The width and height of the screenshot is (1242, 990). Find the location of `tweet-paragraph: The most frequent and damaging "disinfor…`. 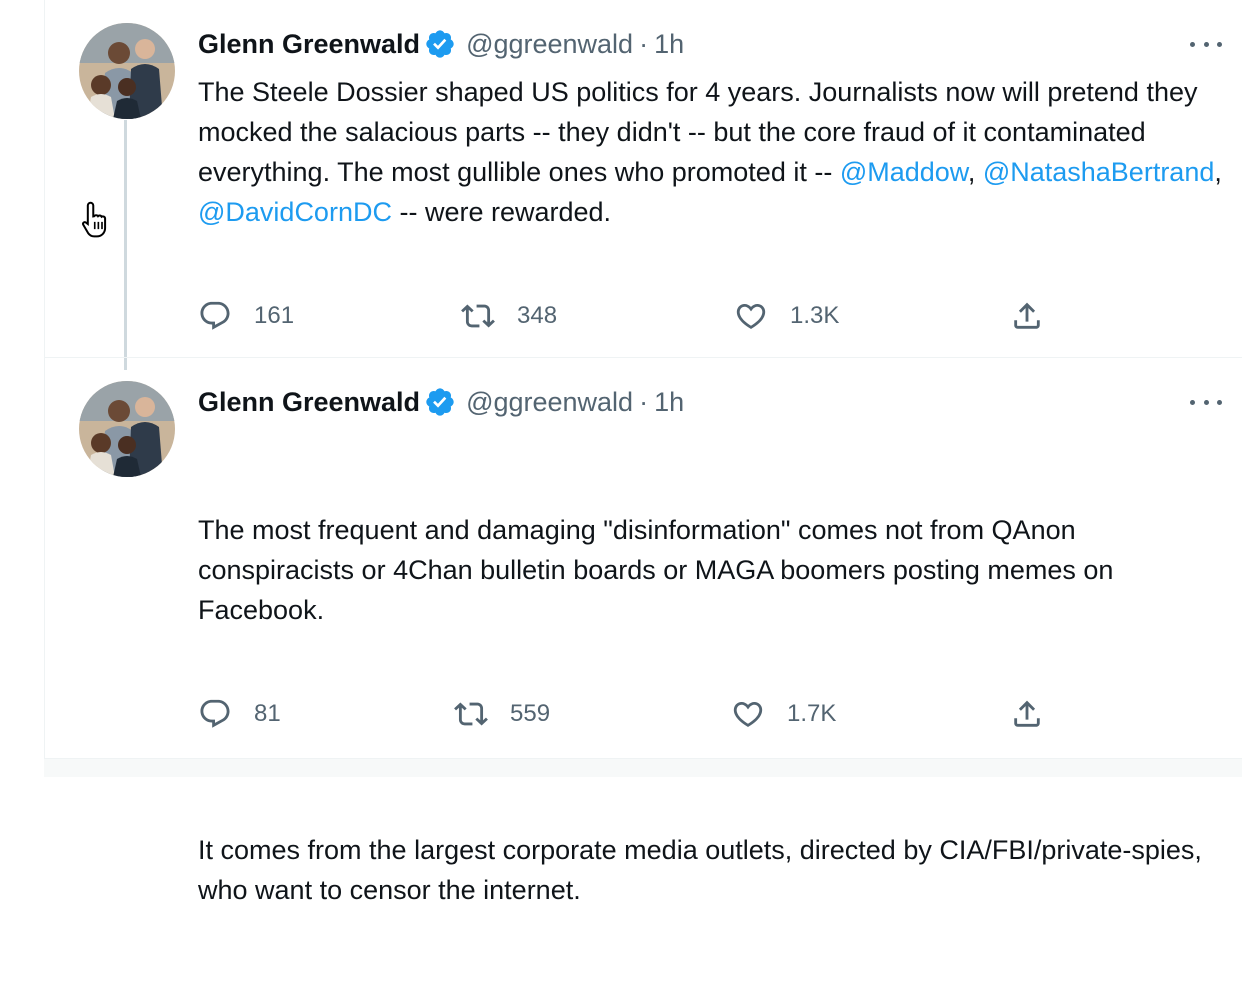

tweet-paragraph: The most frequent and damaging "disinfor… is located at coordinates (659, 570).